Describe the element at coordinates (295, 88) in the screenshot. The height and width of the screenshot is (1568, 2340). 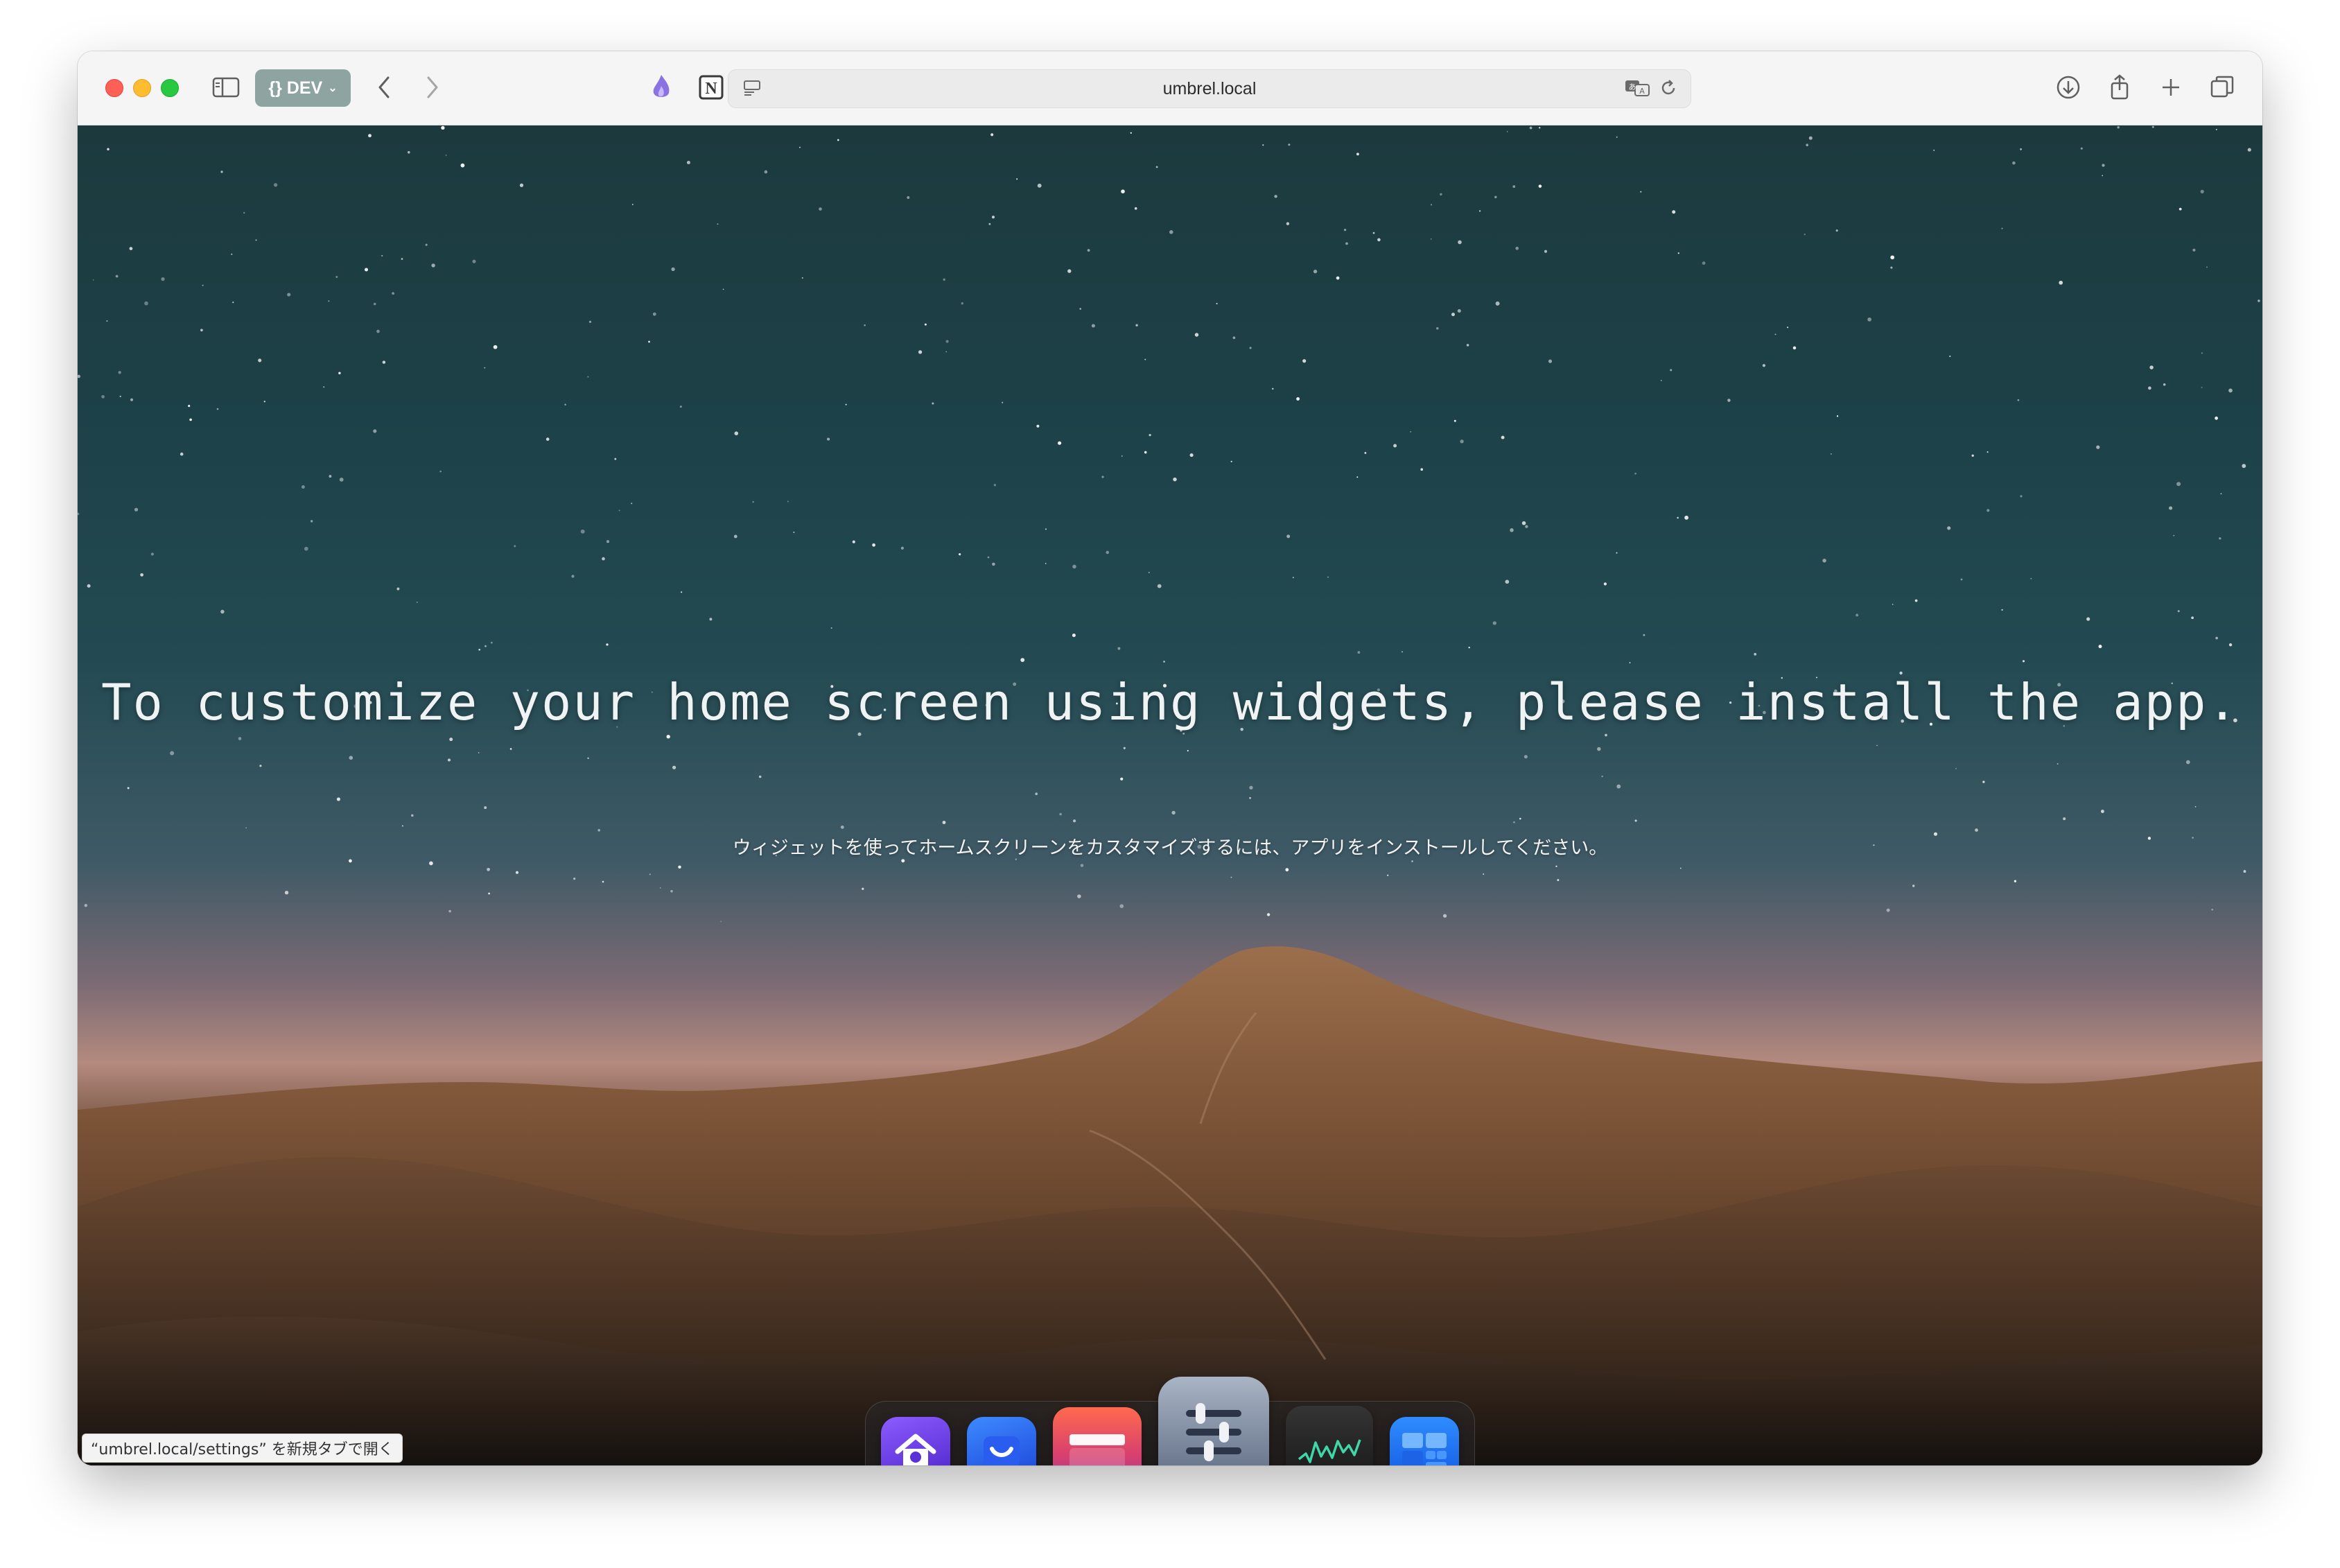
I see `dev-badge-label: {} DEV` at that location.